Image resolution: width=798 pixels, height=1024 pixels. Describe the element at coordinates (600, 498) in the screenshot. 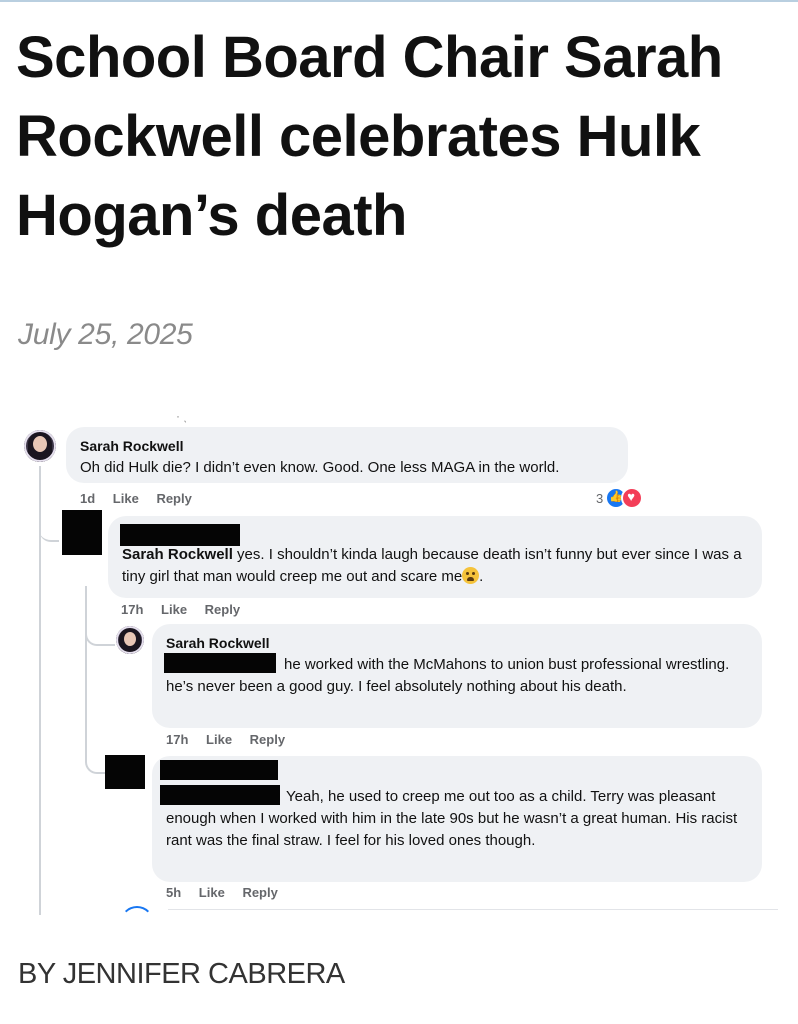

I see `reaction-count: 3` at that location.